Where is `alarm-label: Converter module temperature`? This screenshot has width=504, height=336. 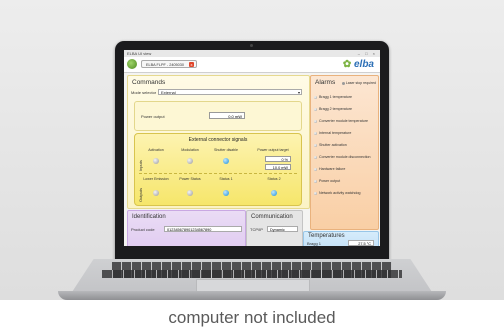 alarm-label: Converter module temperature is located at coordinates (343, 121).